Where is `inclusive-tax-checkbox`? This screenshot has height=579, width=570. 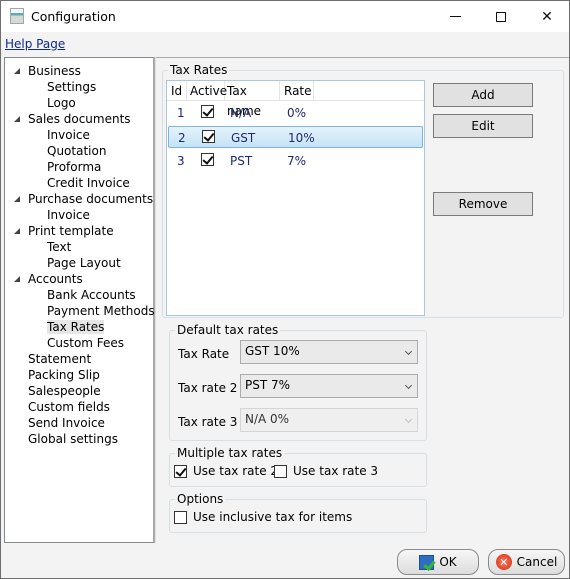
inclusive-tax-checkbox is located at coordinates (180, 517).